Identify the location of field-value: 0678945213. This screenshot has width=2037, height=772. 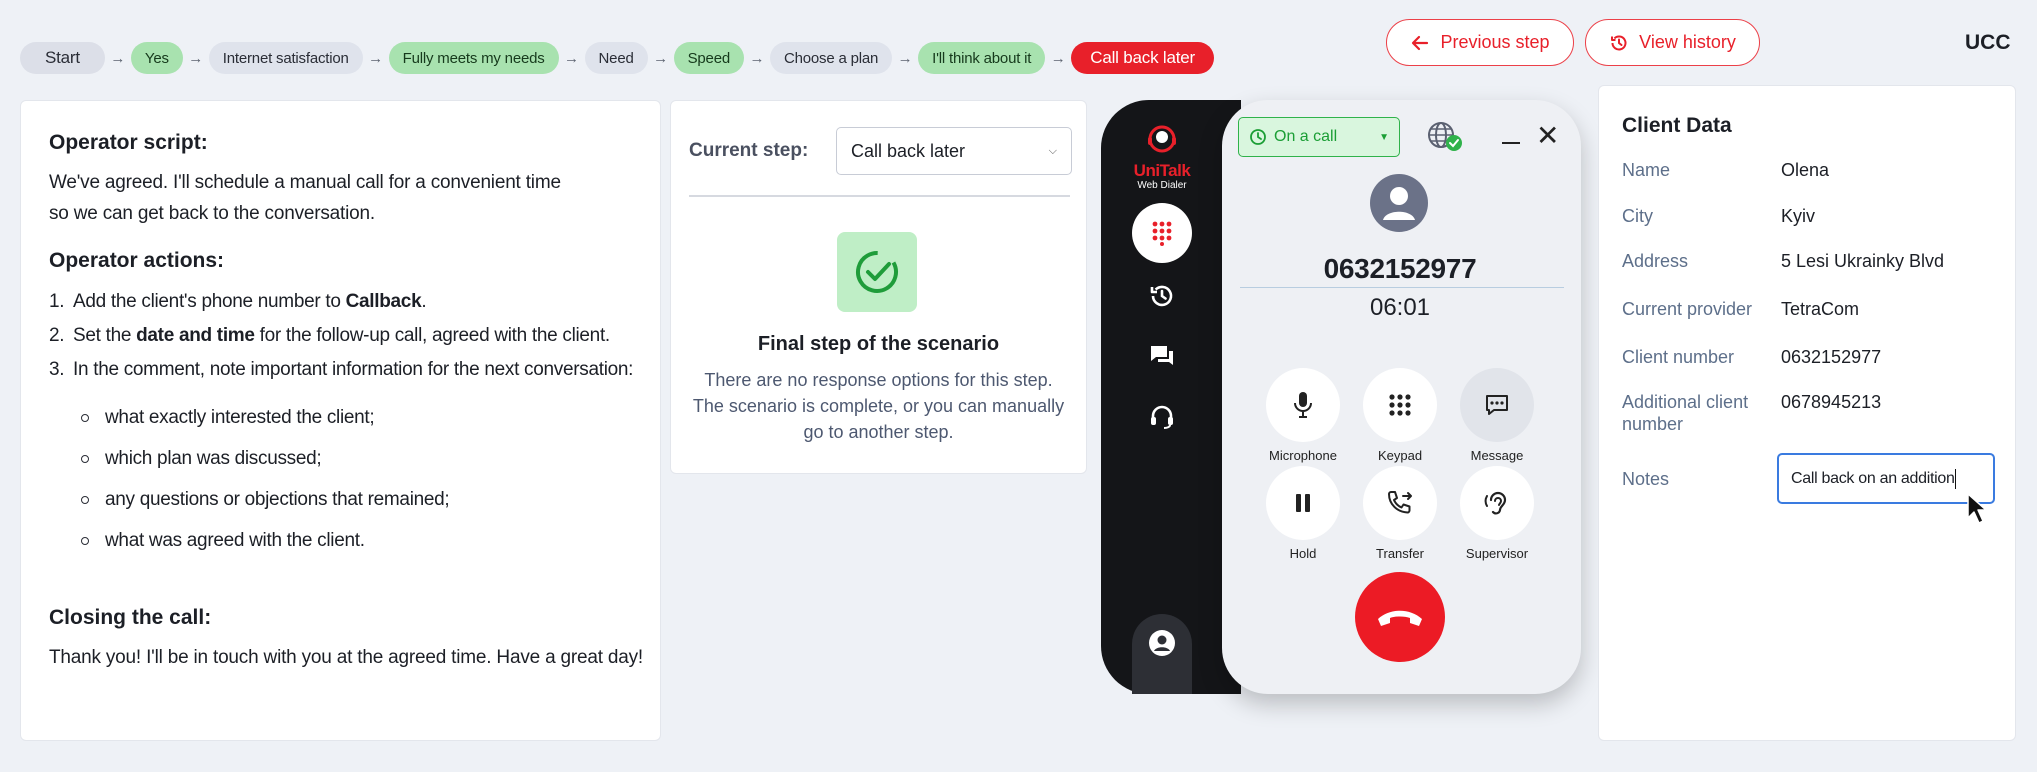
(1831, 402).